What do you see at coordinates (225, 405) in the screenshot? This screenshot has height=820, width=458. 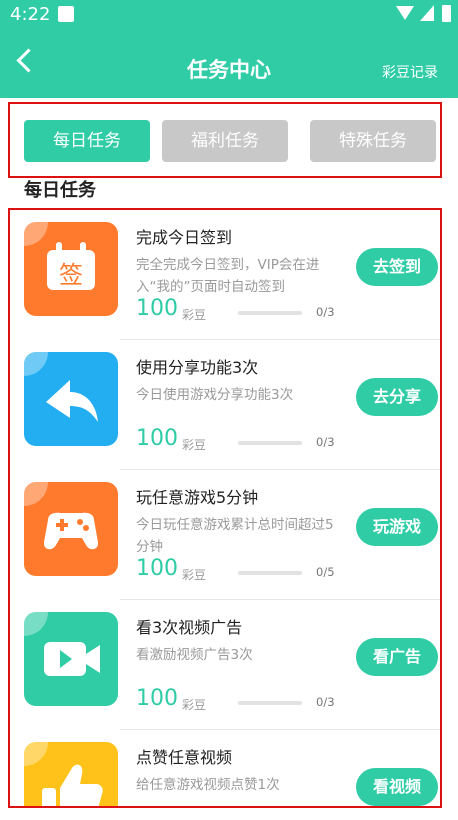 I see `task-item-share: 使用分享功能3次 今日使用游戏分享功能3次 100 彩豆 0/3 去分享` at bounding box center [225, 405].